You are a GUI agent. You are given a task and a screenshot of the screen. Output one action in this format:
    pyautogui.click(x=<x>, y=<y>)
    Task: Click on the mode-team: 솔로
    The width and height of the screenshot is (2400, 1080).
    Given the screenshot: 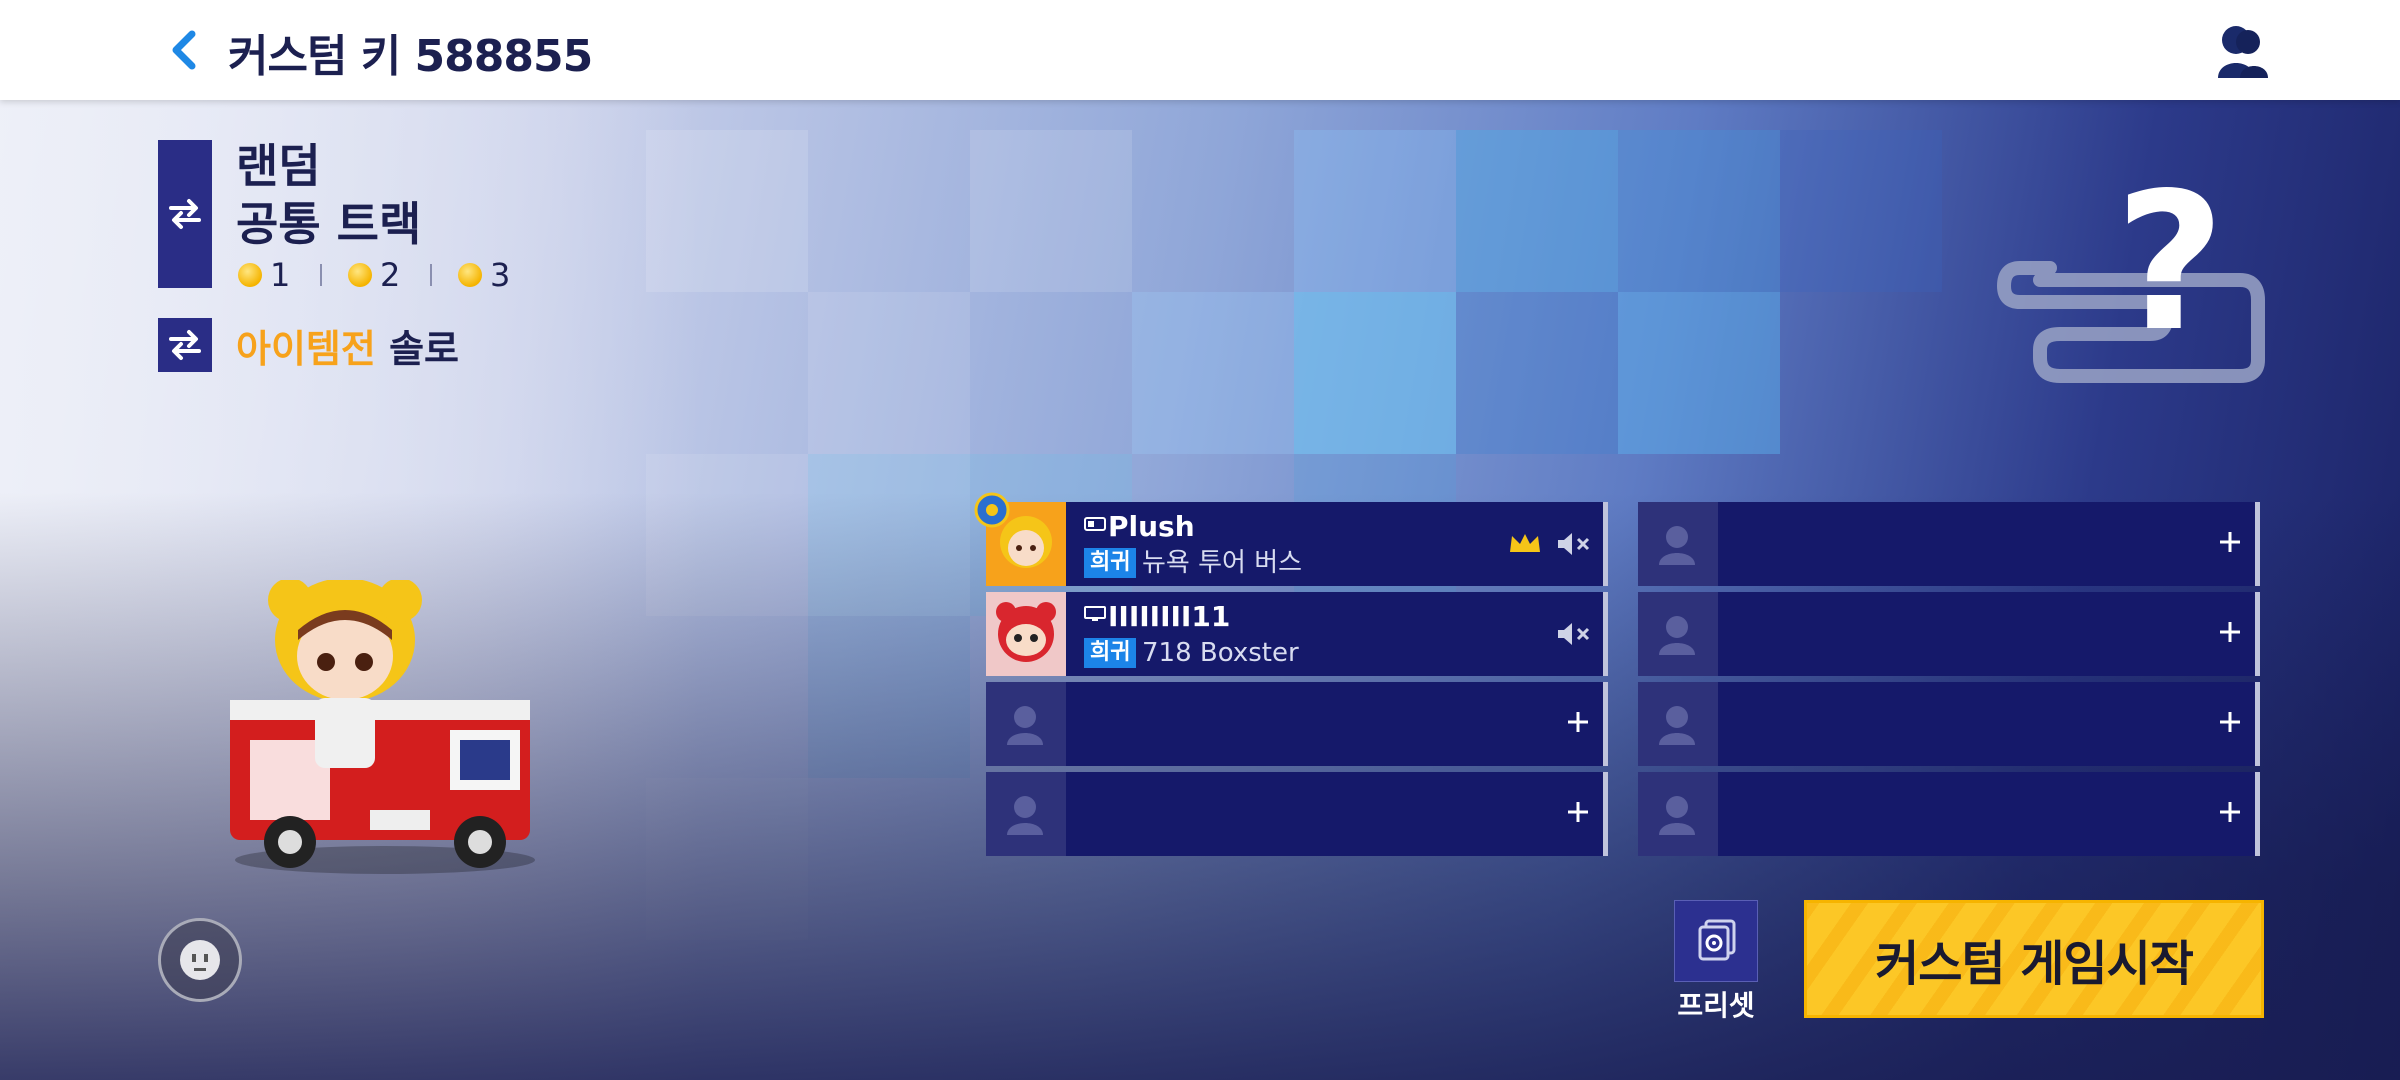 What is the action you would take?
    pyautogui.click(x=424, y=349)
    